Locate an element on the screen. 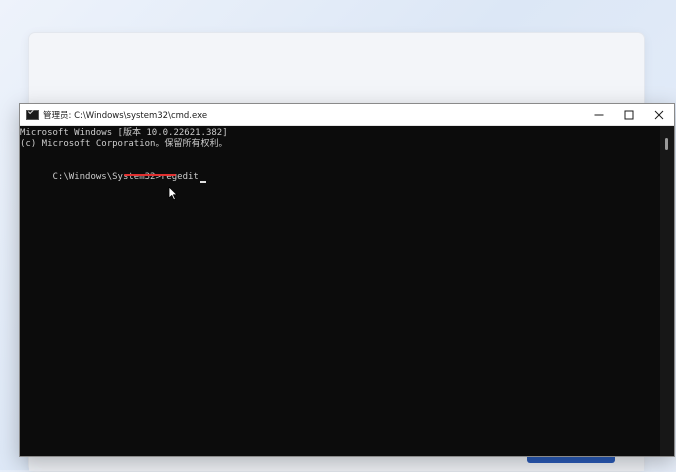 This screenshot has width=676, height=472. minimize-button is located at coordinates (599, 114).